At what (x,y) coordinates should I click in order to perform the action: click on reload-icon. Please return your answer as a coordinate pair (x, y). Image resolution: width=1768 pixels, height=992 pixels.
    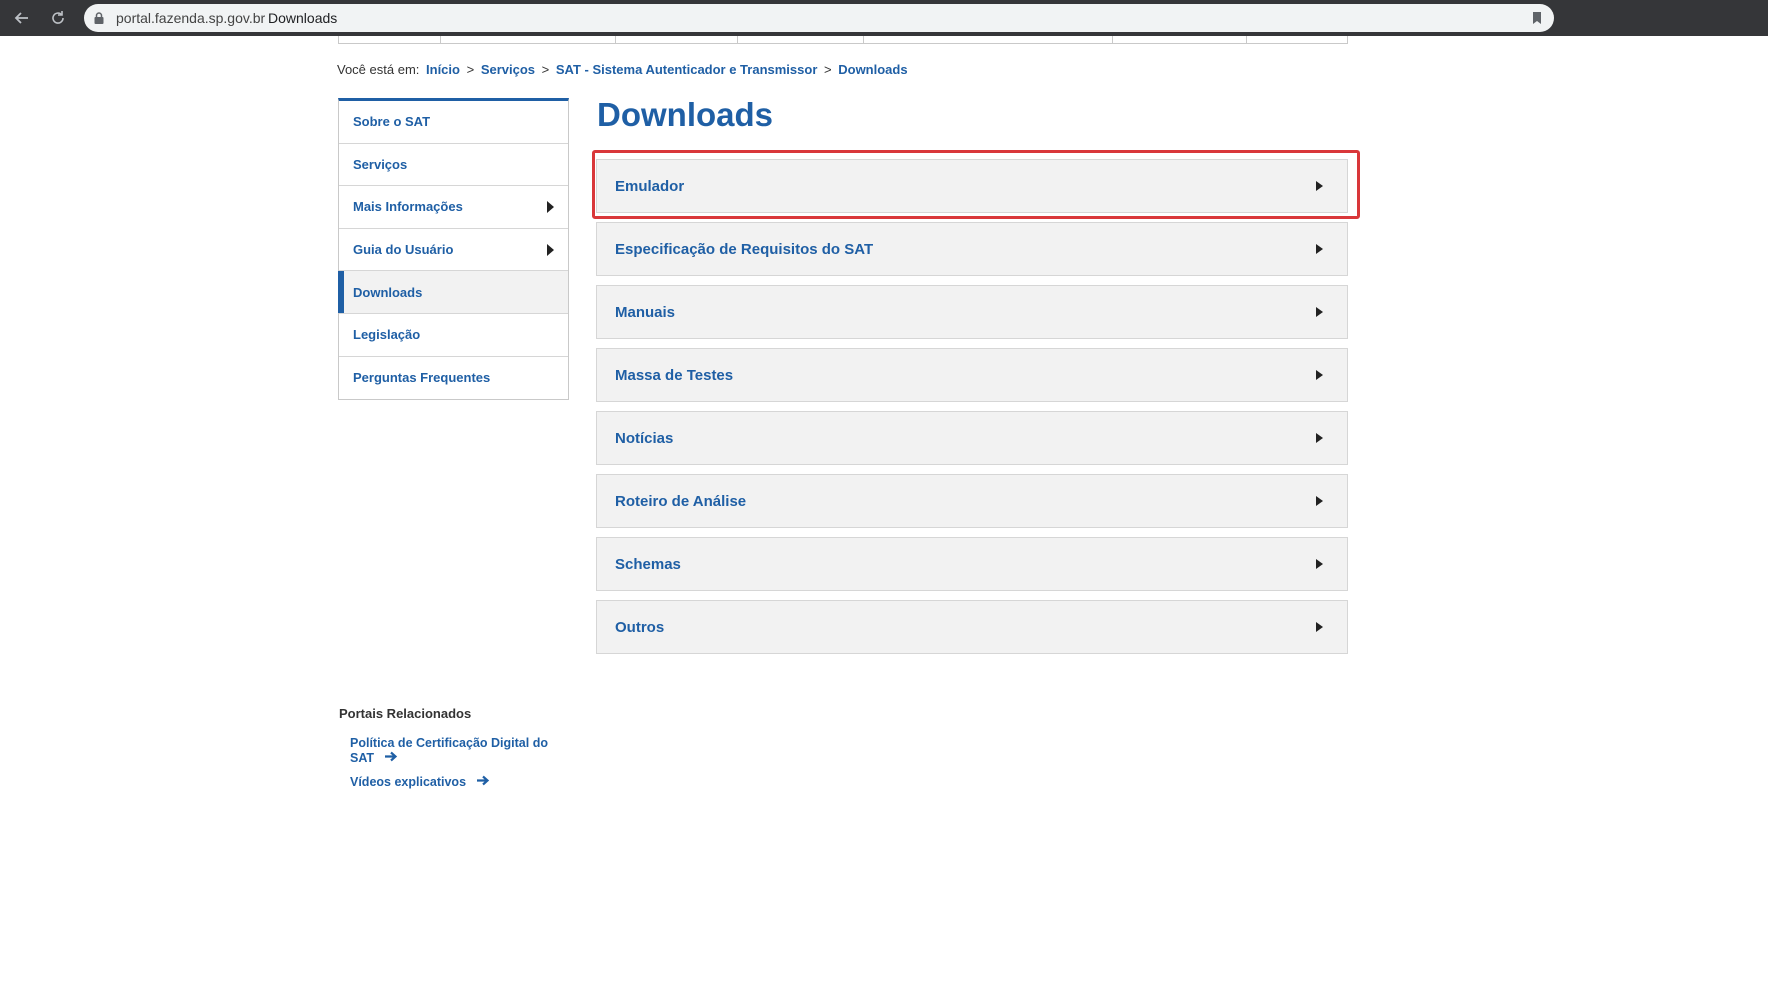
    Looking at the image, I should click on (58, 18).